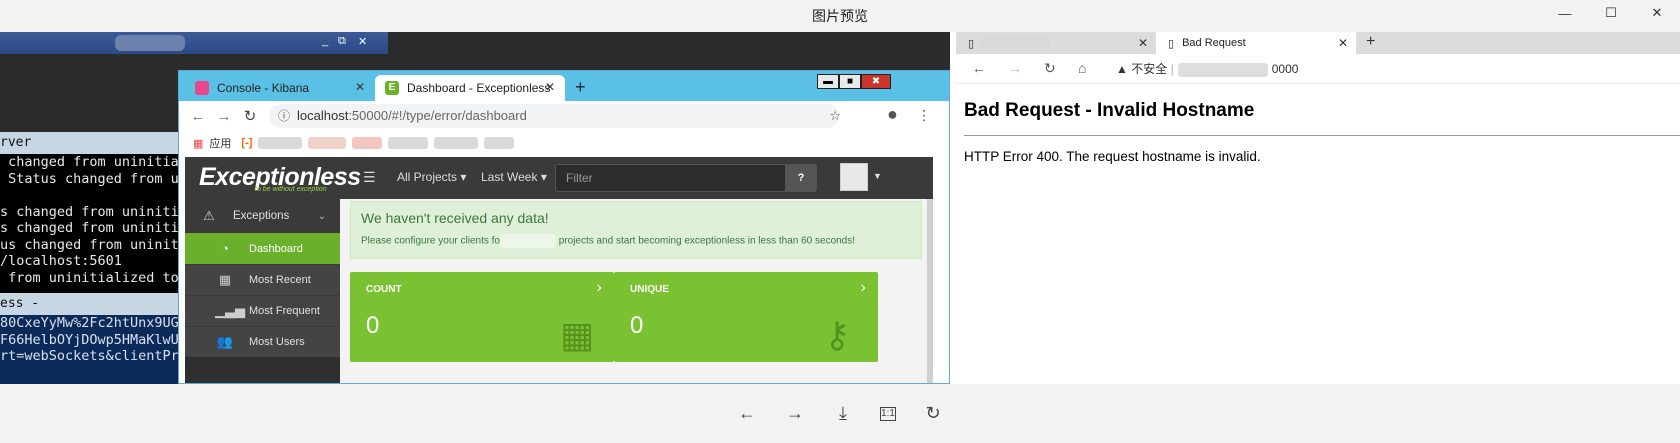  Describe the element at coordinates (1082, 68) in the screenshot. I see `home-icon: ⌂` at that location.